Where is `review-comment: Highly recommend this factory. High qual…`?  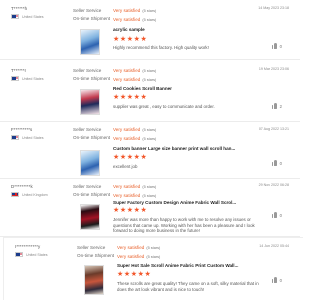 review-comment: Highly recommend this factory. High qual… is located at coordinates (161, 47).